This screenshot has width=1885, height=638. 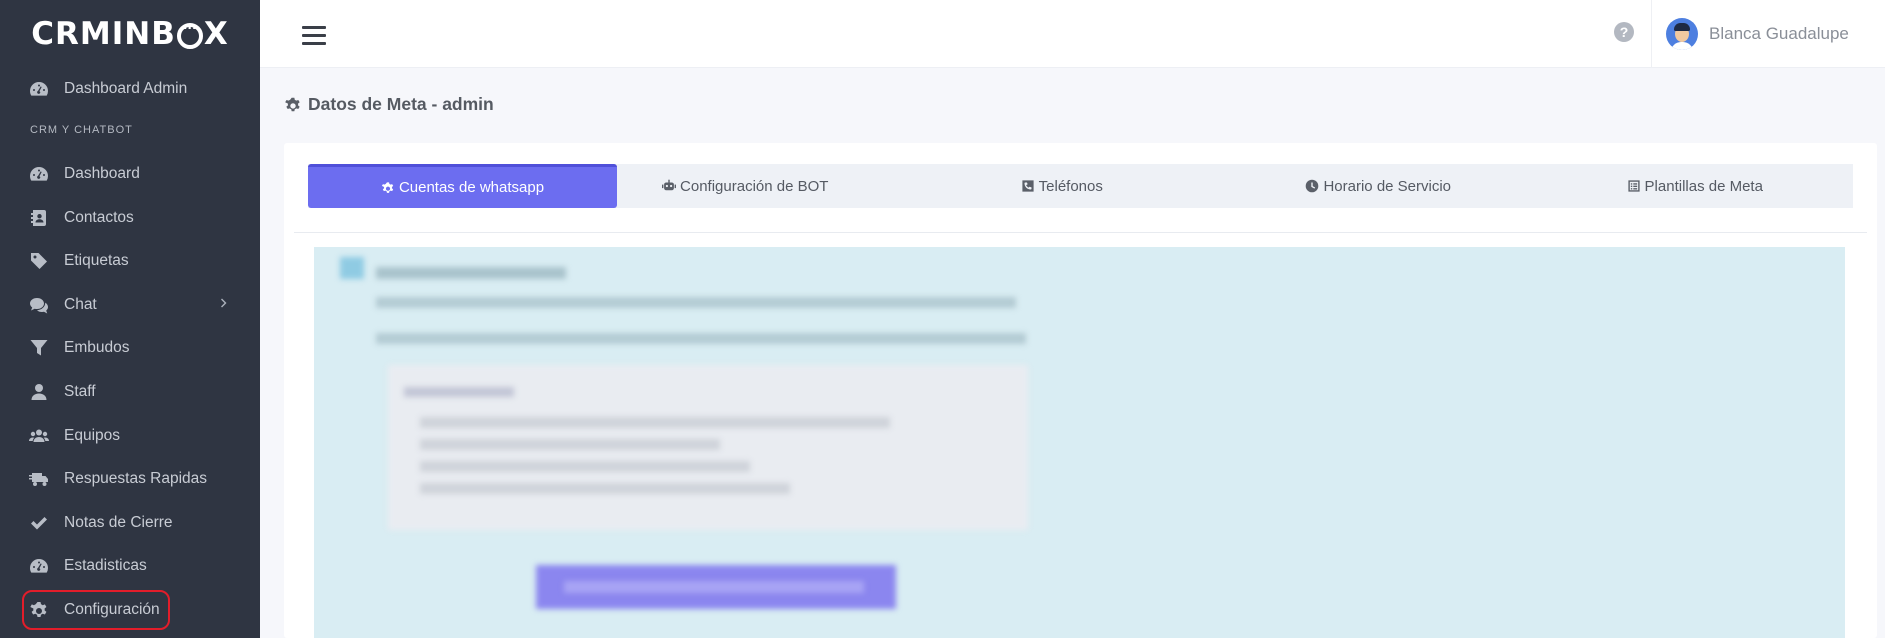 What do you see at coordinates (1072, 34) in the screenshot?
I see `topbar` at bounding box center [1072, 34].